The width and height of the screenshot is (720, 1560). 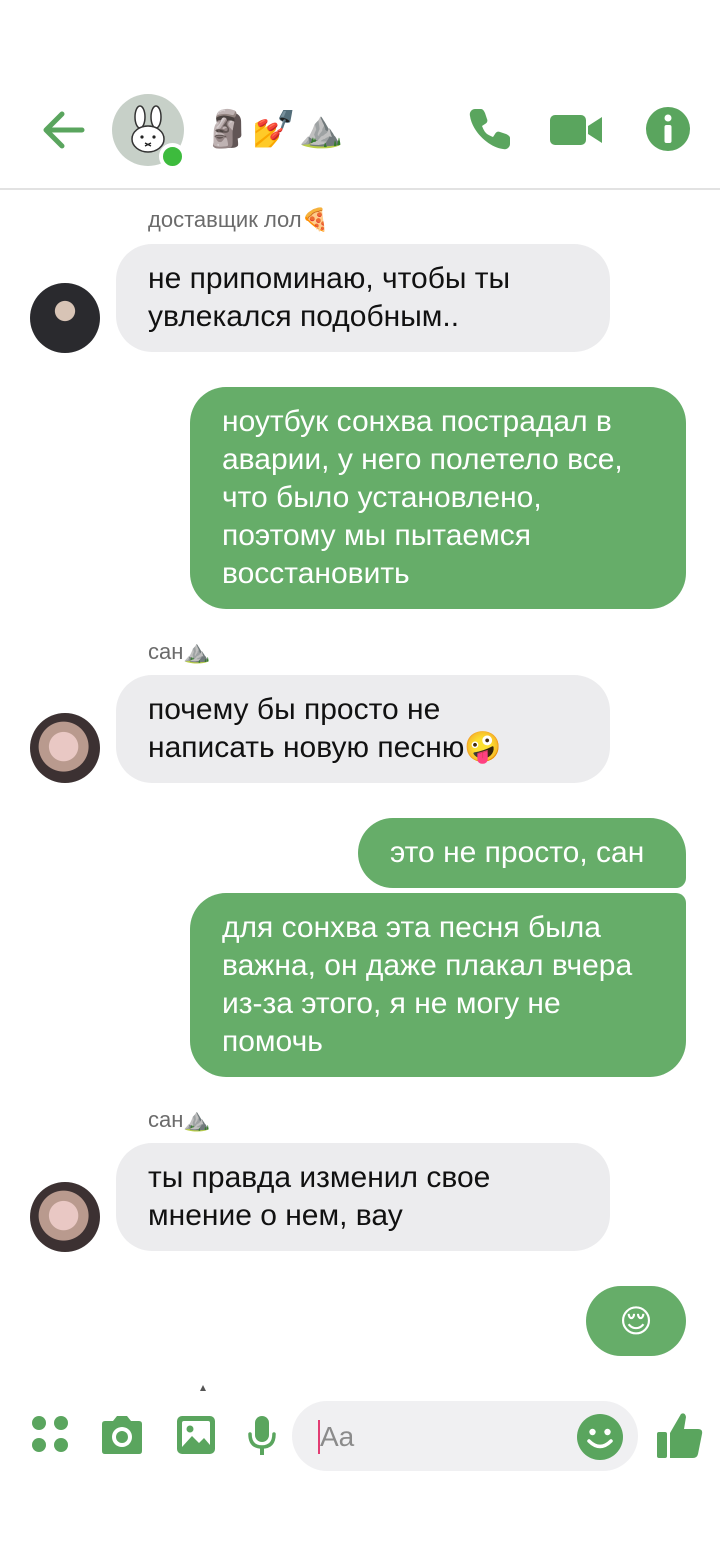 I want to click on scroll-indicator-icon, so click(x=203, y=1388).